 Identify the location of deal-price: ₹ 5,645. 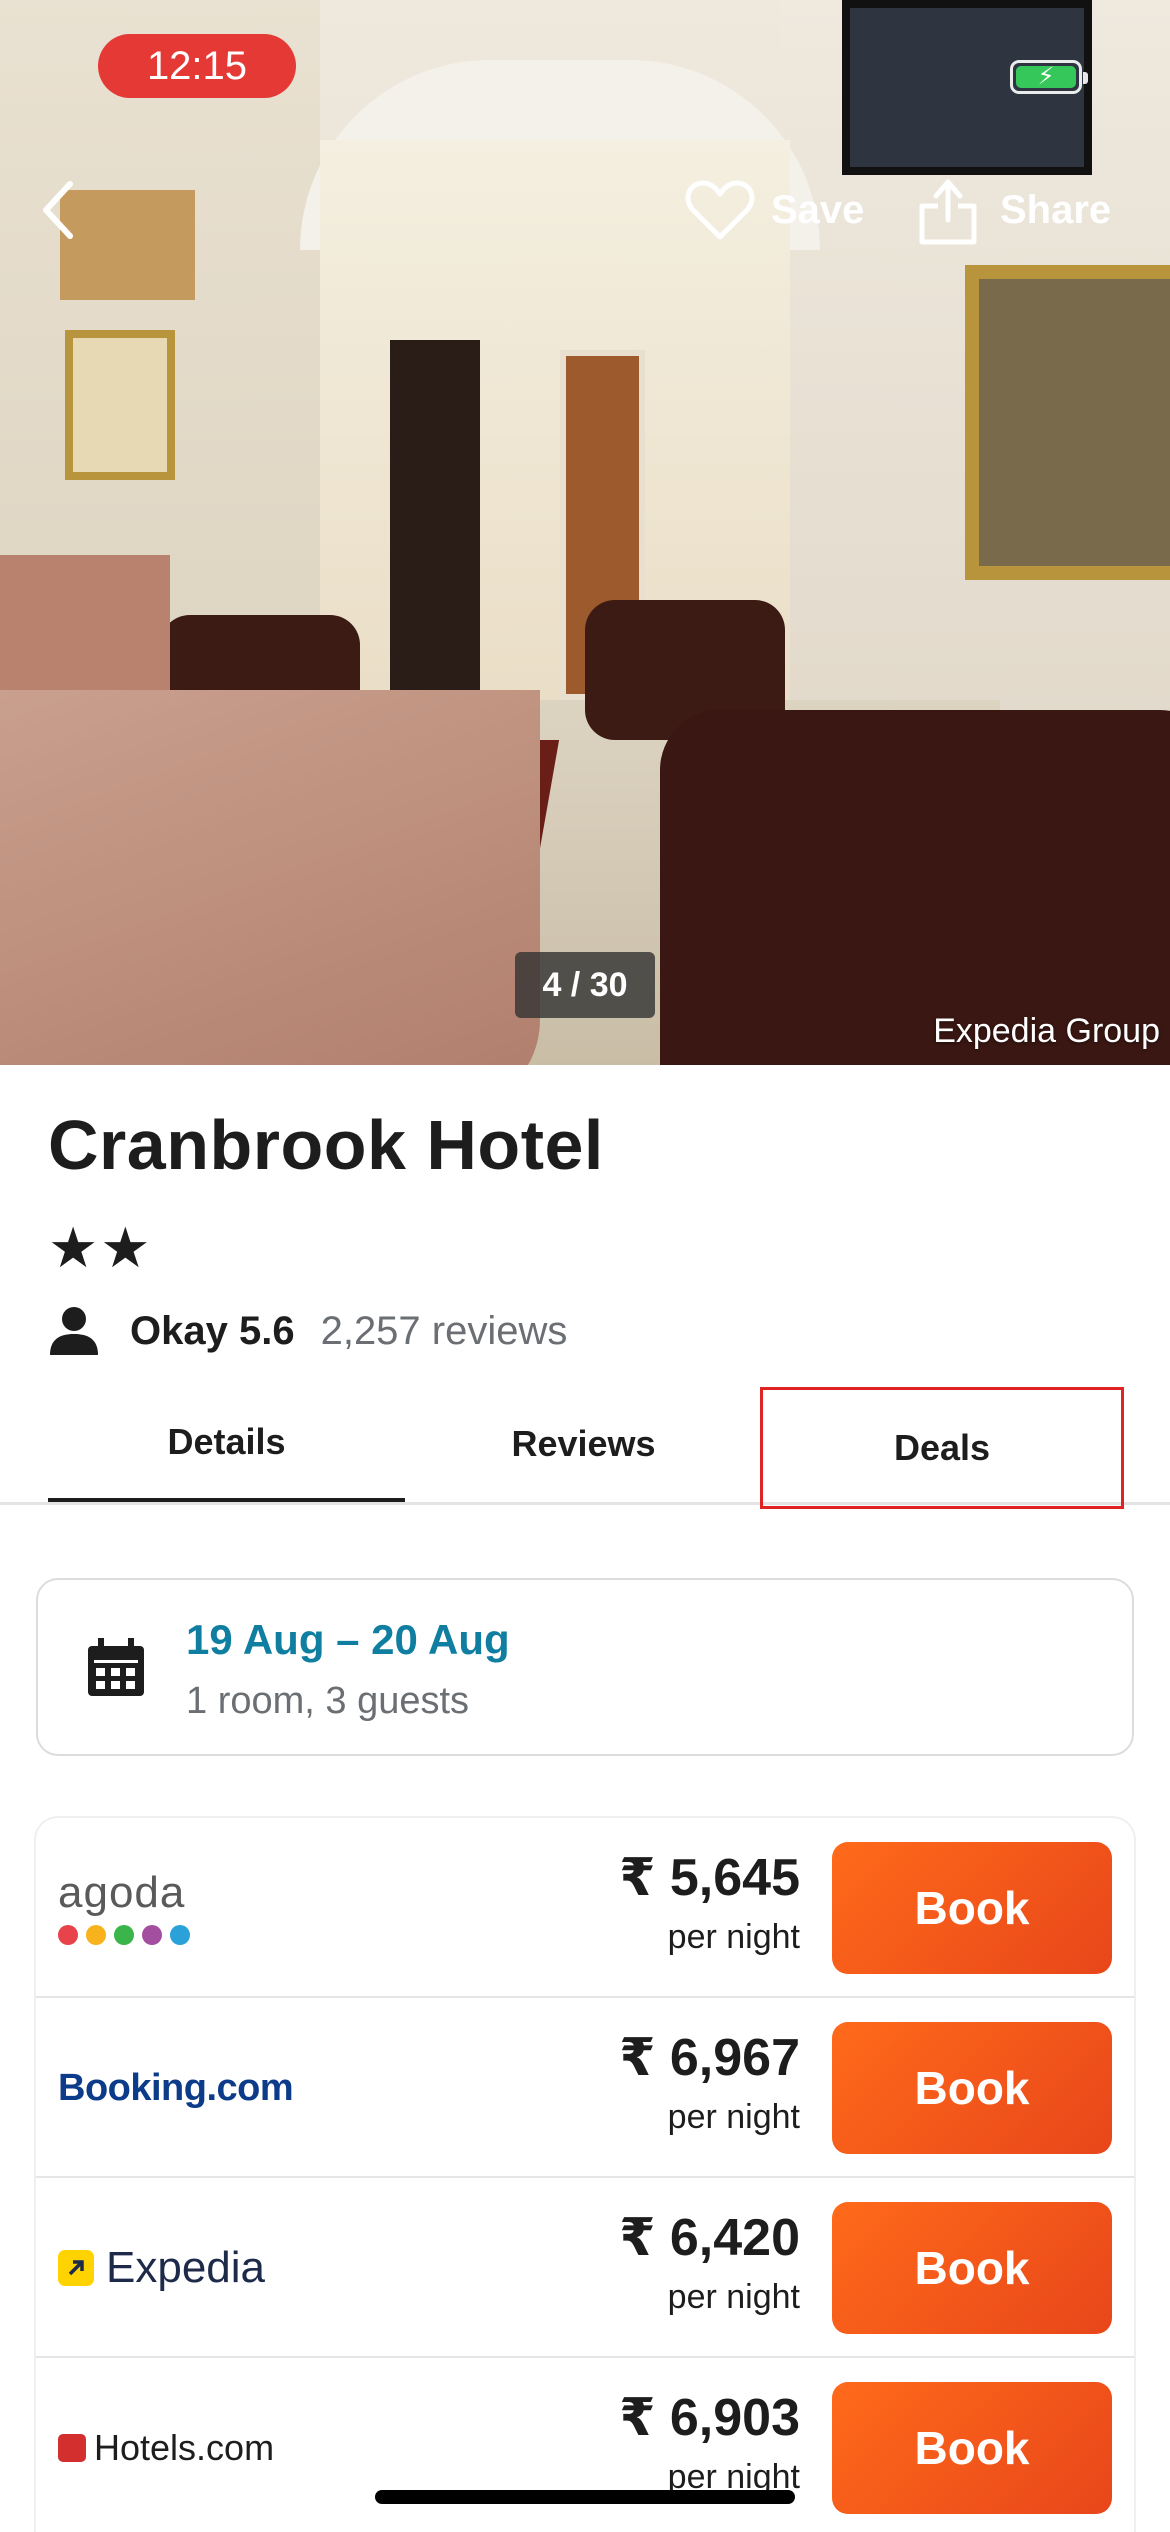
(709, 1878).